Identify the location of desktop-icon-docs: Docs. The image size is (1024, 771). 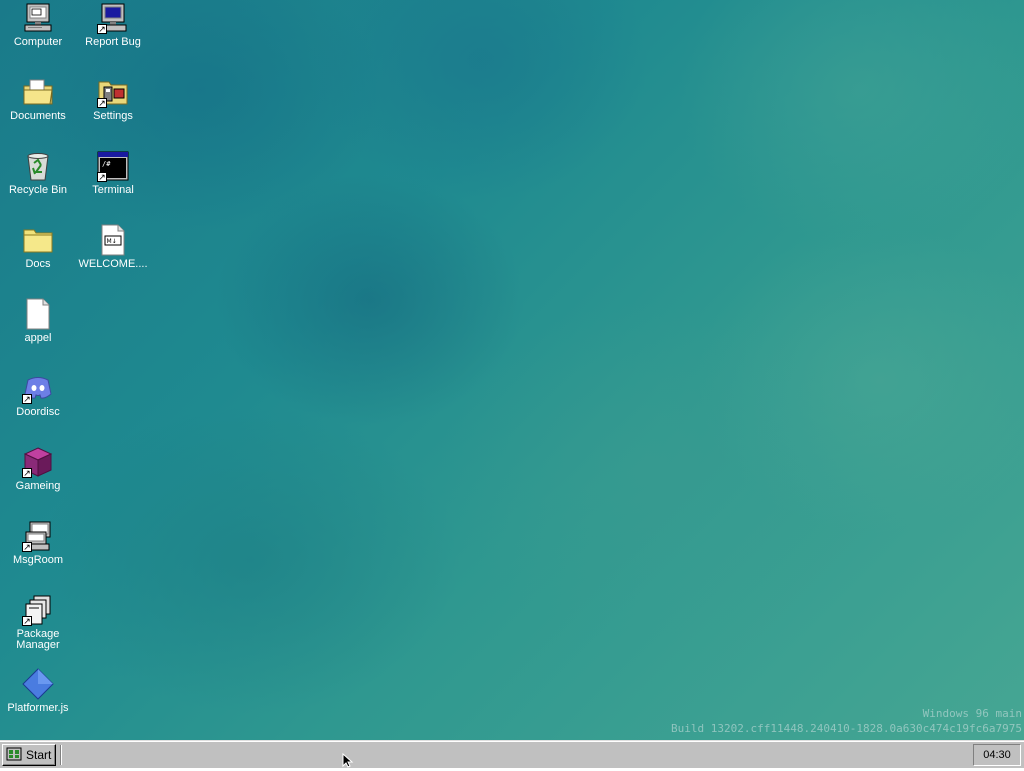
(38, 247).